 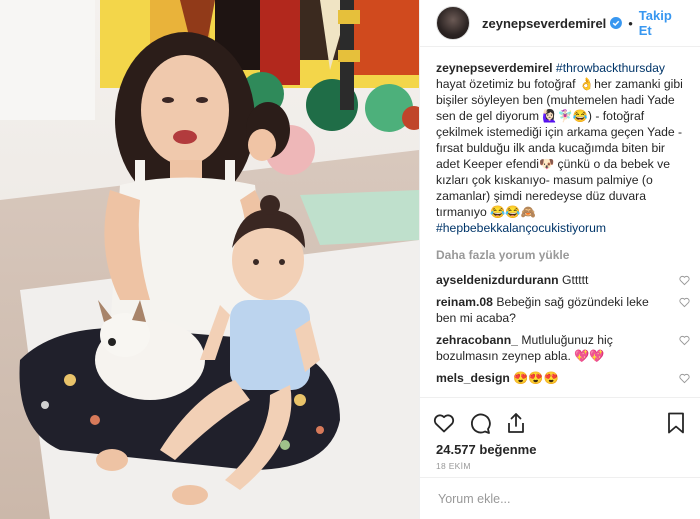 What do you see at coordinates (453, 466) in the screenshot?
I see `post-date: 18 EKİM` at bounding box center [453, 466].